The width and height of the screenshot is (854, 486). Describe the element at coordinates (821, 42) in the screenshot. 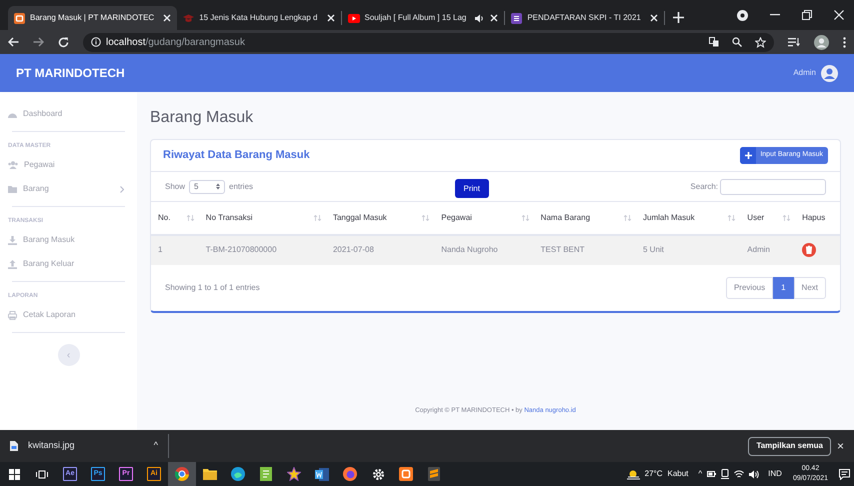

I see `profile-avatar-icon` at that location.